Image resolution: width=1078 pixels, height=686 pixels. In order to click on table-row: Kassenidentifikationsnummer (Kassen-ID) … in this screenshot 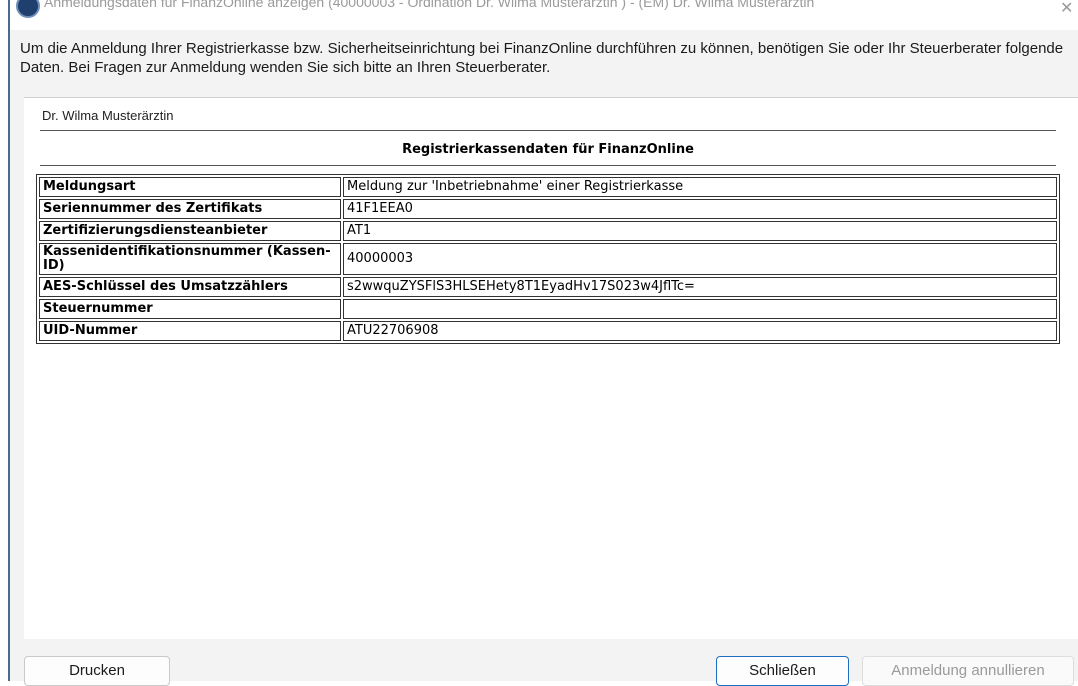, I will do `click(548, 259)`.